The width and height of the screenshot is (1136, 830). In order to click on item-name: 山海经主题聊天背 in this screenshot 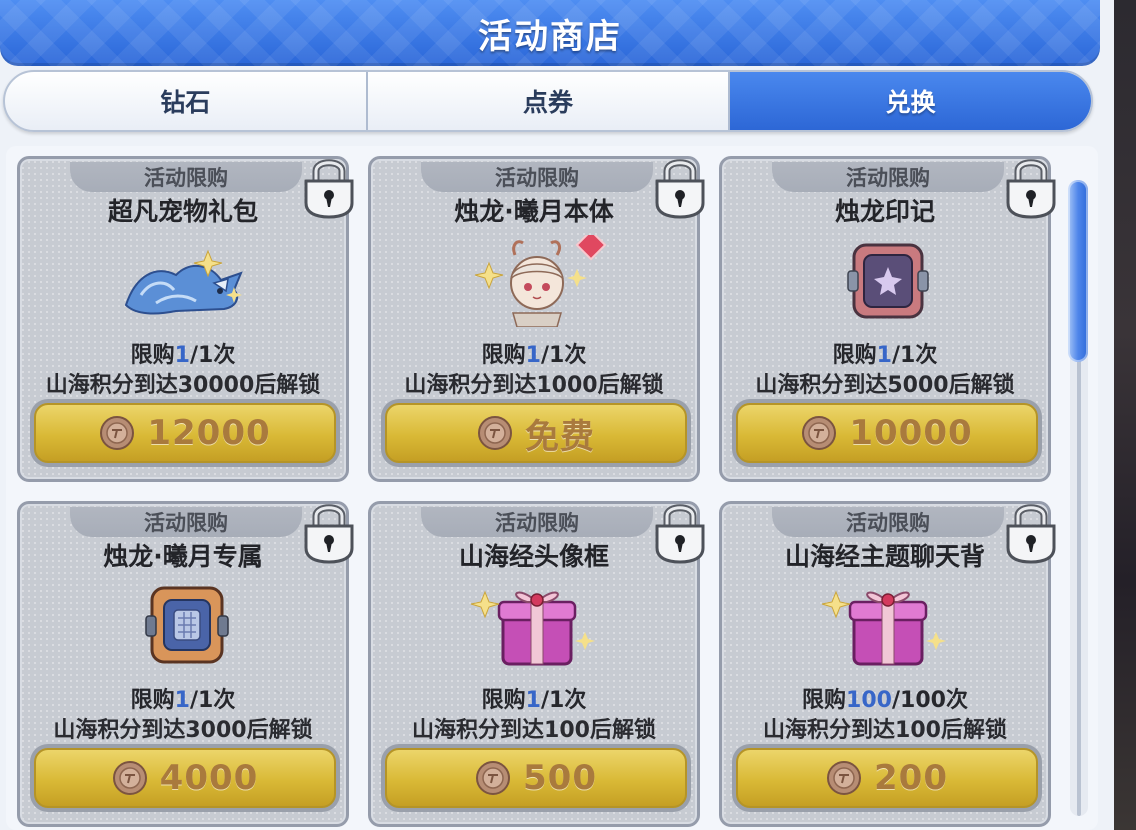, I will do `click(884, 556)`.